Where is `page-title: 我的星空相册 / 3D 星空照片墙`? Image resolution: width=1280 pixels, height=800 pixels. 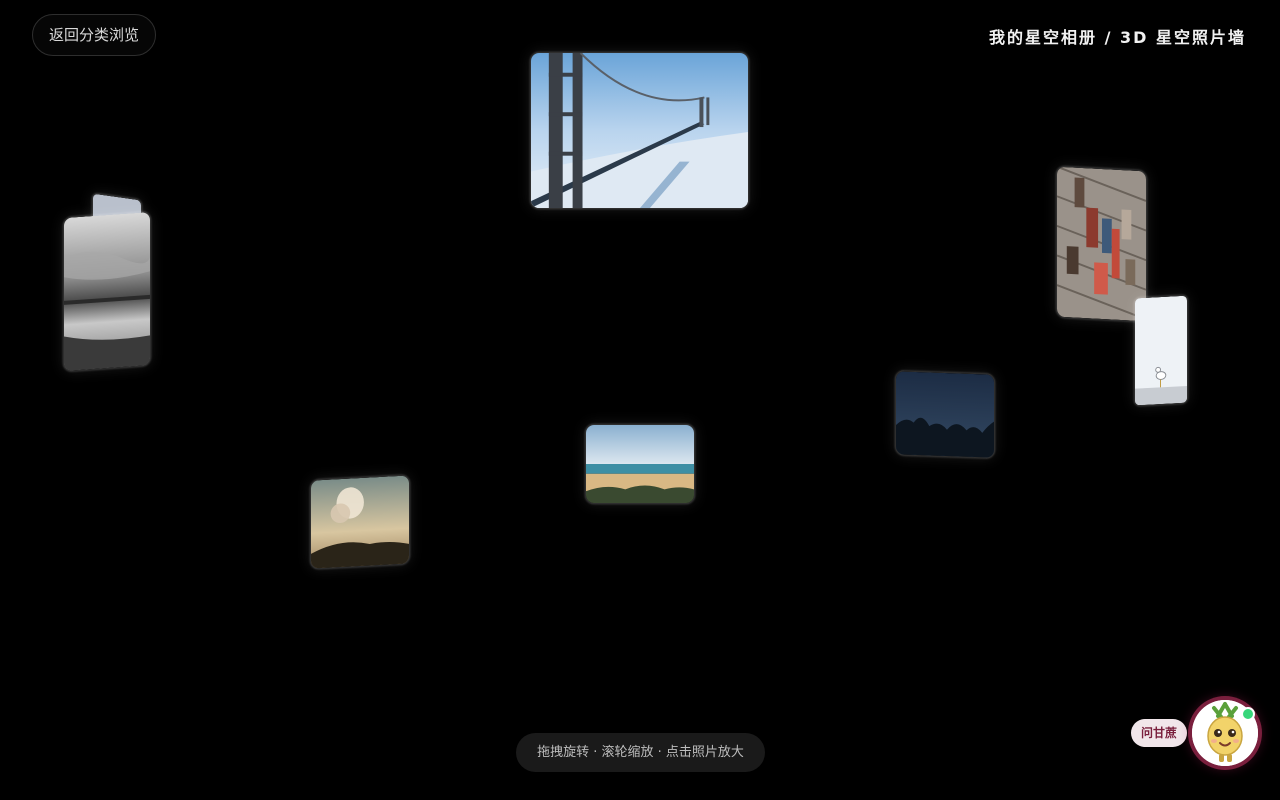
page-title: 我的星空相册 / 3D 星空照片墙 is located at coordinates (1117, 37).